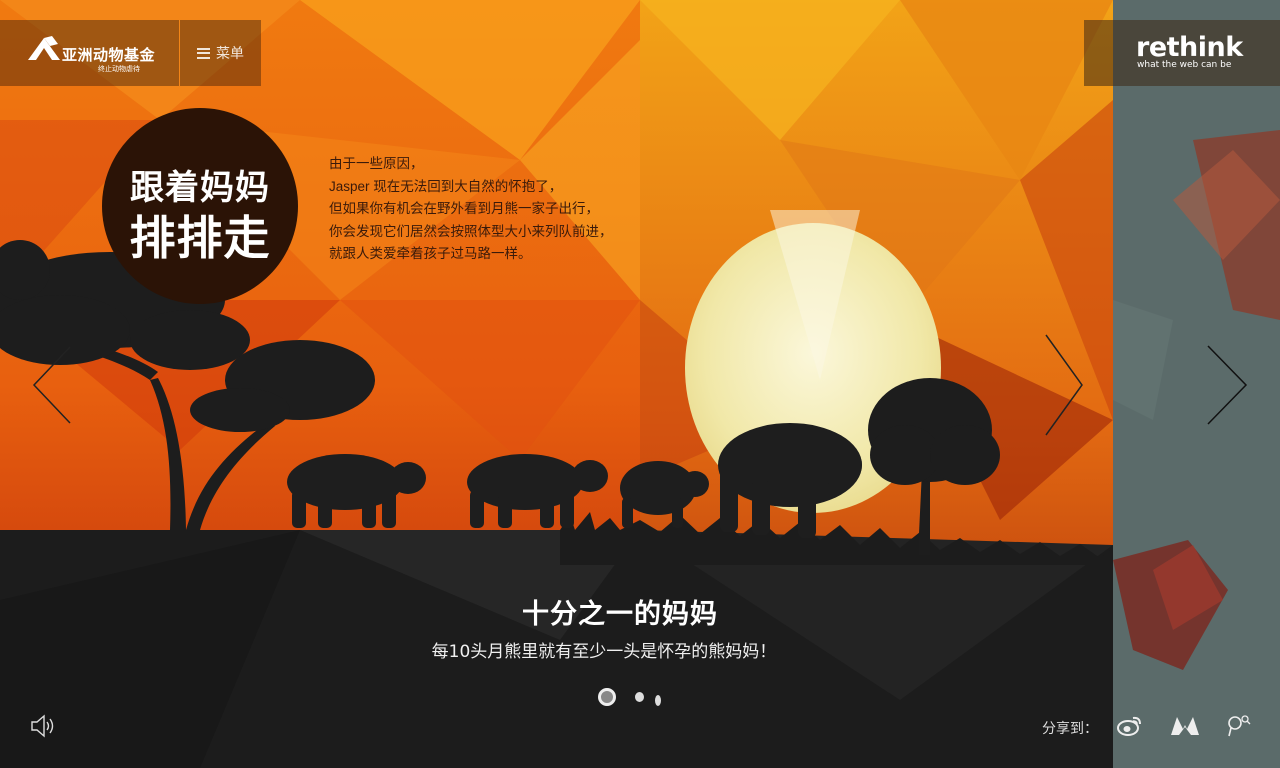 The image size is (1280, 768). I want to click on hamburger-icon, so click(203, 53).